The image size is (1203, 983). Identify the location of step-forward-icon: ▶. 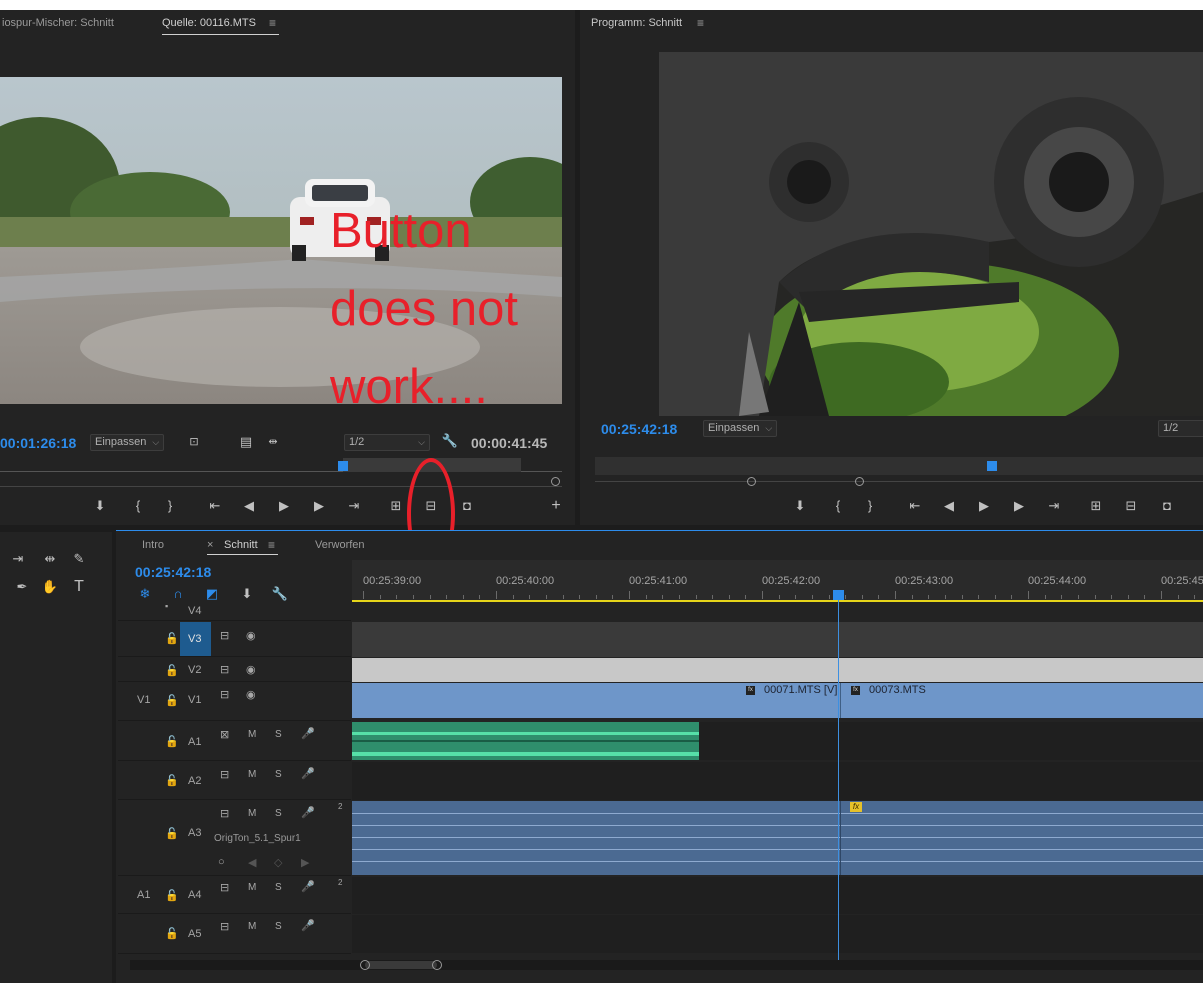
(319, 506).